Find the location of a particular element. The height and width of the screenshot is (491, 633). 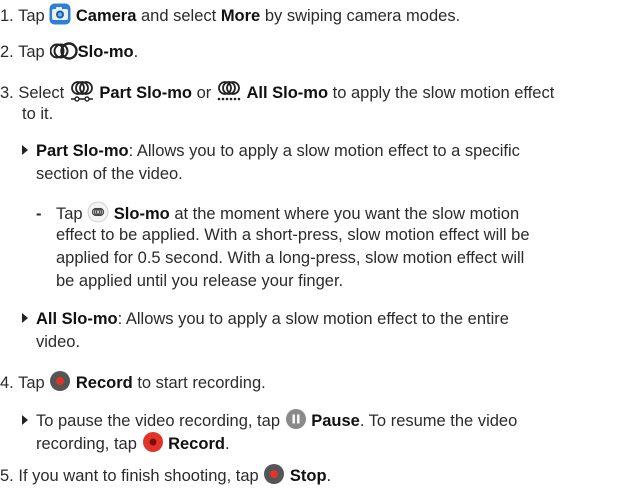

pause-label: Pause is located at coordinates (335, 421).